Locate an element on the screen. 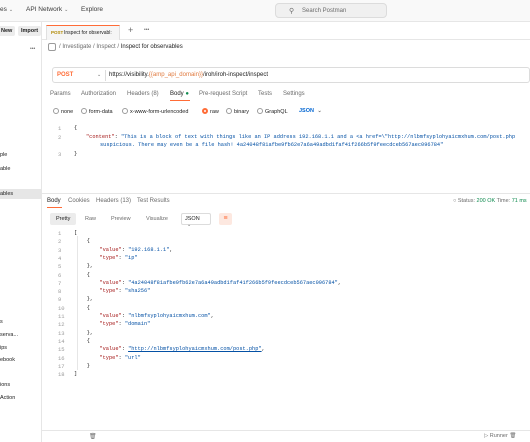 Image resolution: width=530 pixels, height=442 pixels. tab-test-results: Test Results is located at coordinates (153, 201).